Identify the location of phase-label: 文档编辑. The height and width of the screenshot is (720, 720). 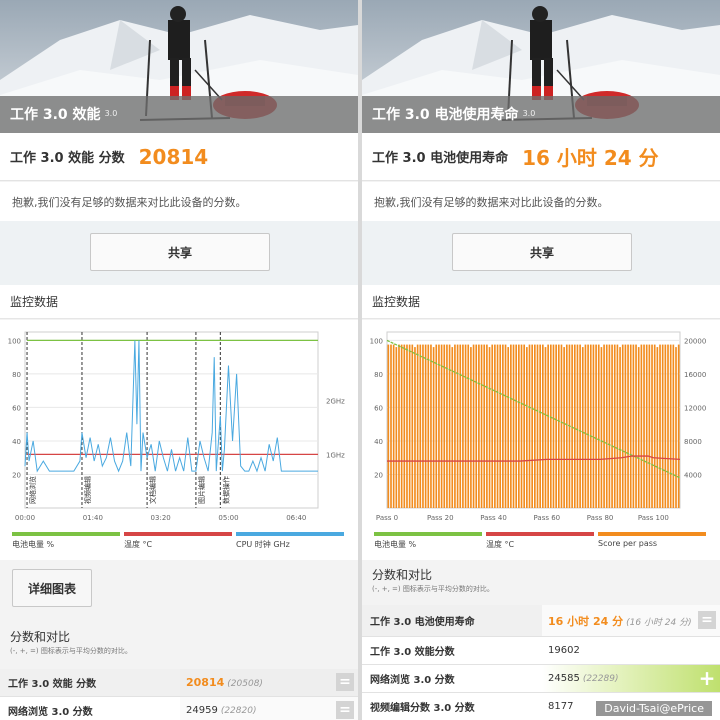
(152, 490).